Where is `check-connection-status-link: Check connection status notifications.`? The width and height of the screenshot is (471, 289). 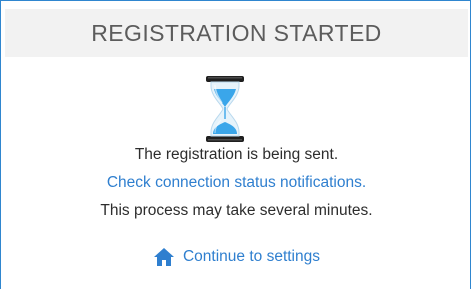
check-connection-status-link: Check connection status notifications. is located at coordinates (236, 183).